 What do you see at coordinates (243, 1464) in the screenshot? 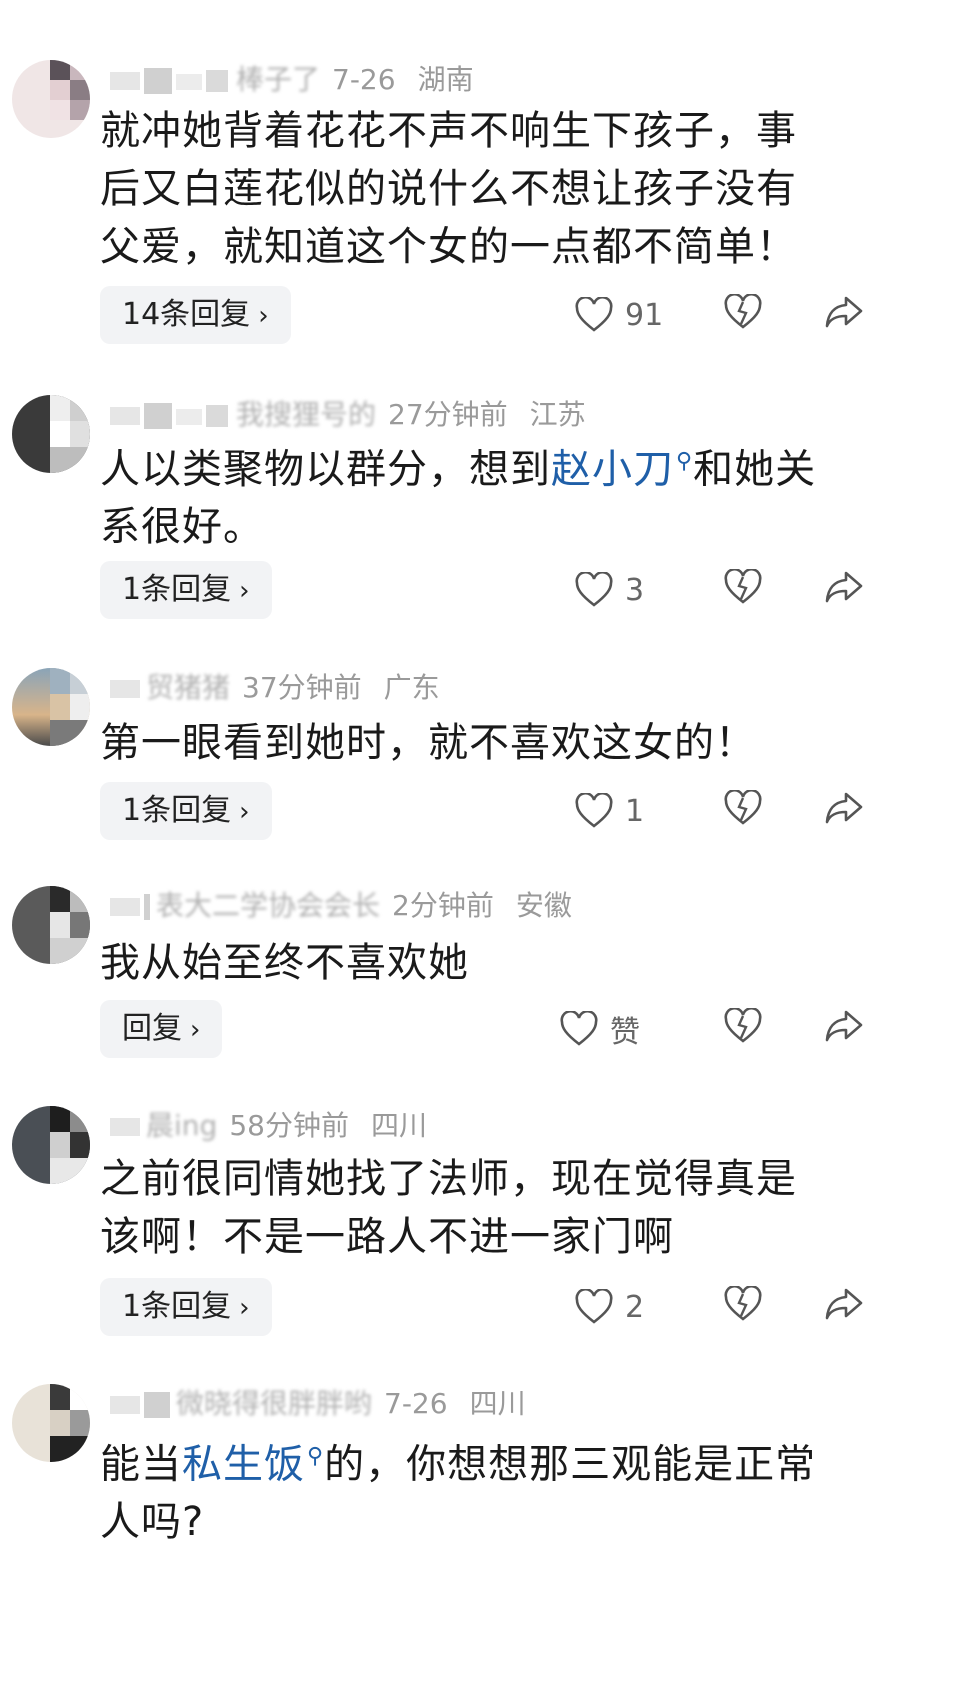
I see `search-link: 私生饭` at bounding box center [243, 1464].